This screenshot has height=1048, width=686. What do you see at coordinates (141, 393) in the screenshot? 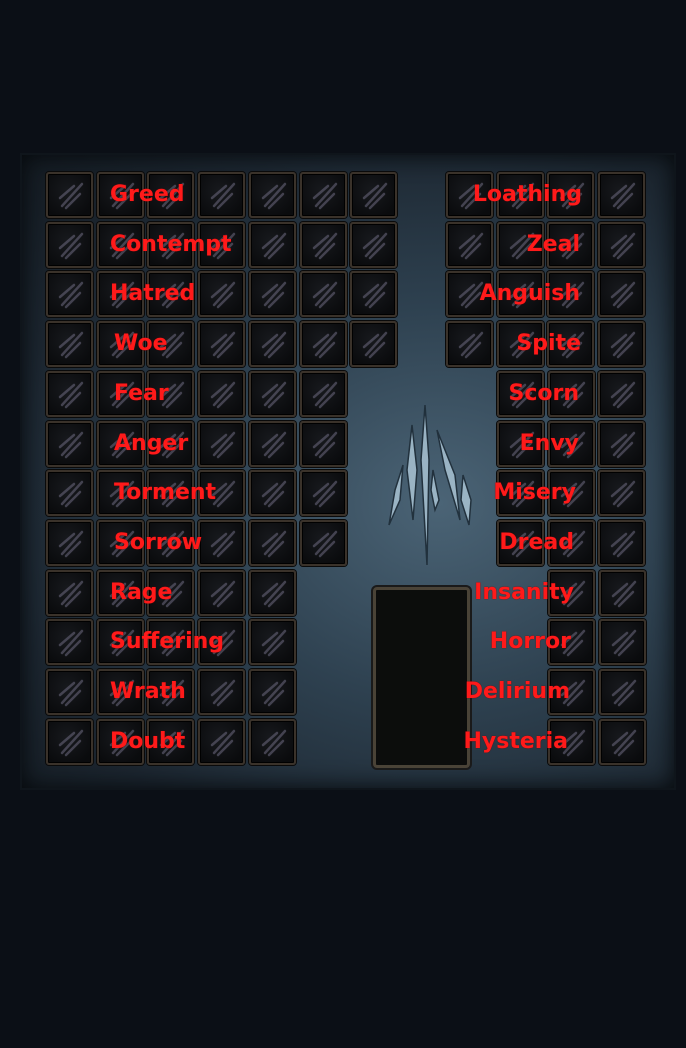
I see `essence-label: Fear` at bounding box center [141, 393].